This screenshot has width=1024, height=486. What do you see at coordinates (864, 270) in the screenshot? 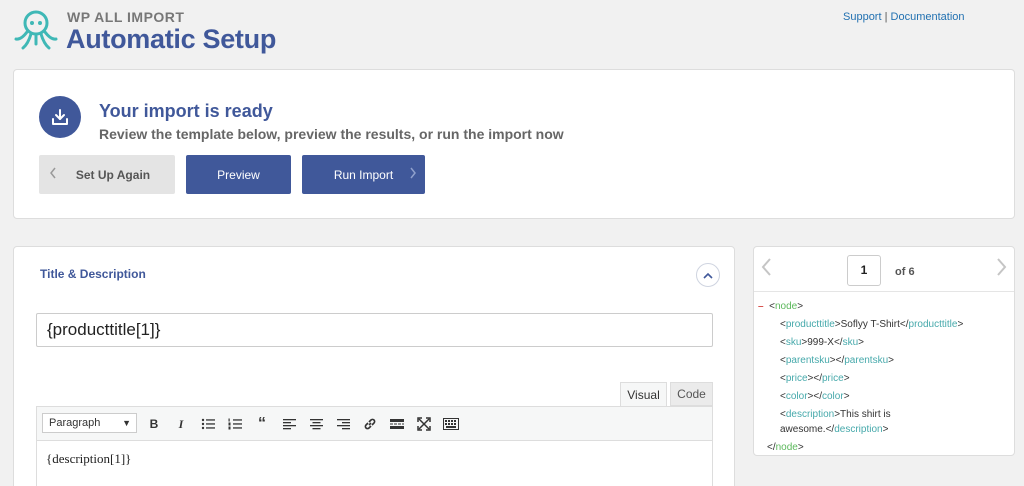
I see `page-number-input: 1` at bounding box center [864, 270].